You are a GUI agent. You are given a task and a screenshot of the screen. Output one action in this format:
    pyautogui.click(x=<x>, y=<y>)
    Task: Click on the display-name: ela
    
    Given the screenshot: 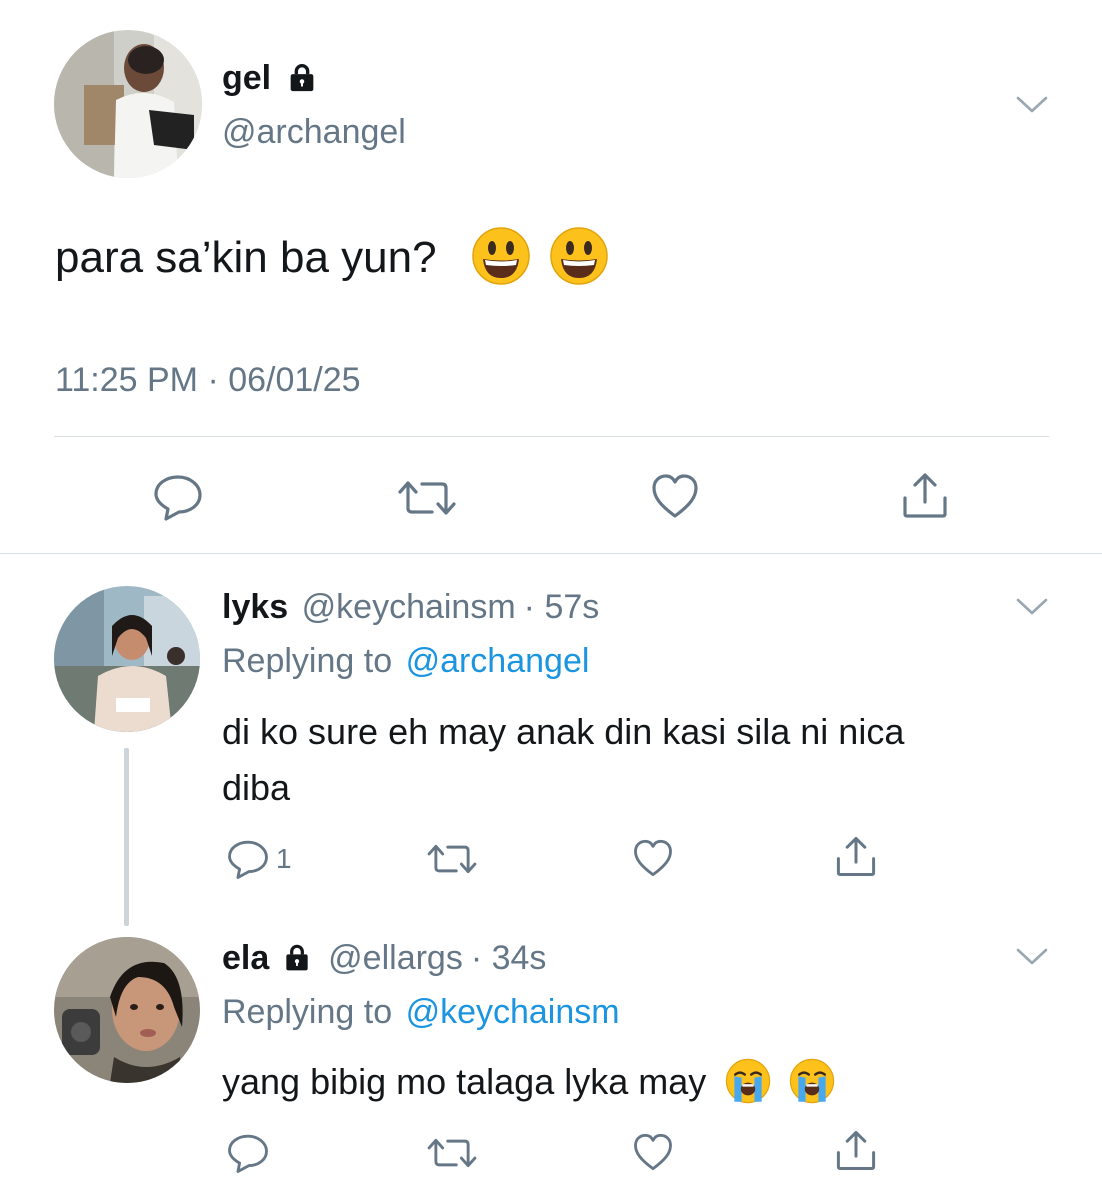 What is the action you would take?
    pyautogui.click(x=245, y=958)
    